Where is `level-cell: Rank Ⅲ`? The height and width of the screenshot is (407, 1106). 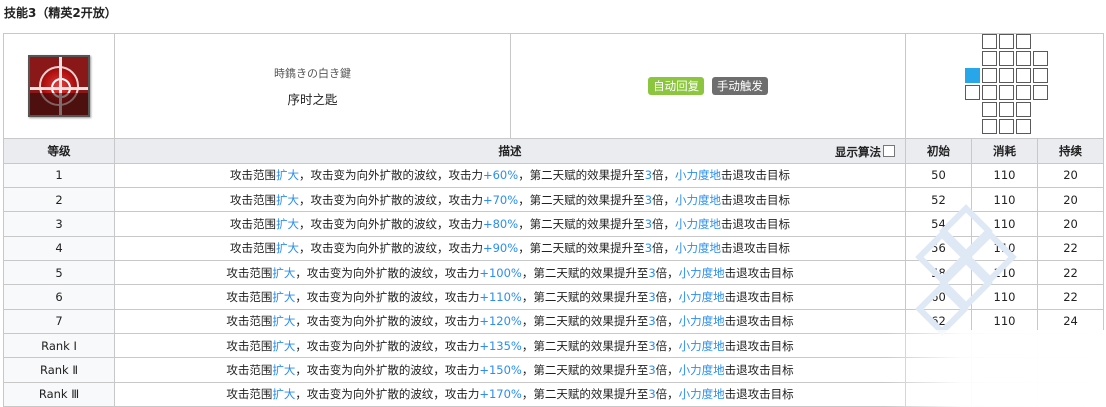 level-cell: Rank Ⅲ is located at coordinates (59, 394).